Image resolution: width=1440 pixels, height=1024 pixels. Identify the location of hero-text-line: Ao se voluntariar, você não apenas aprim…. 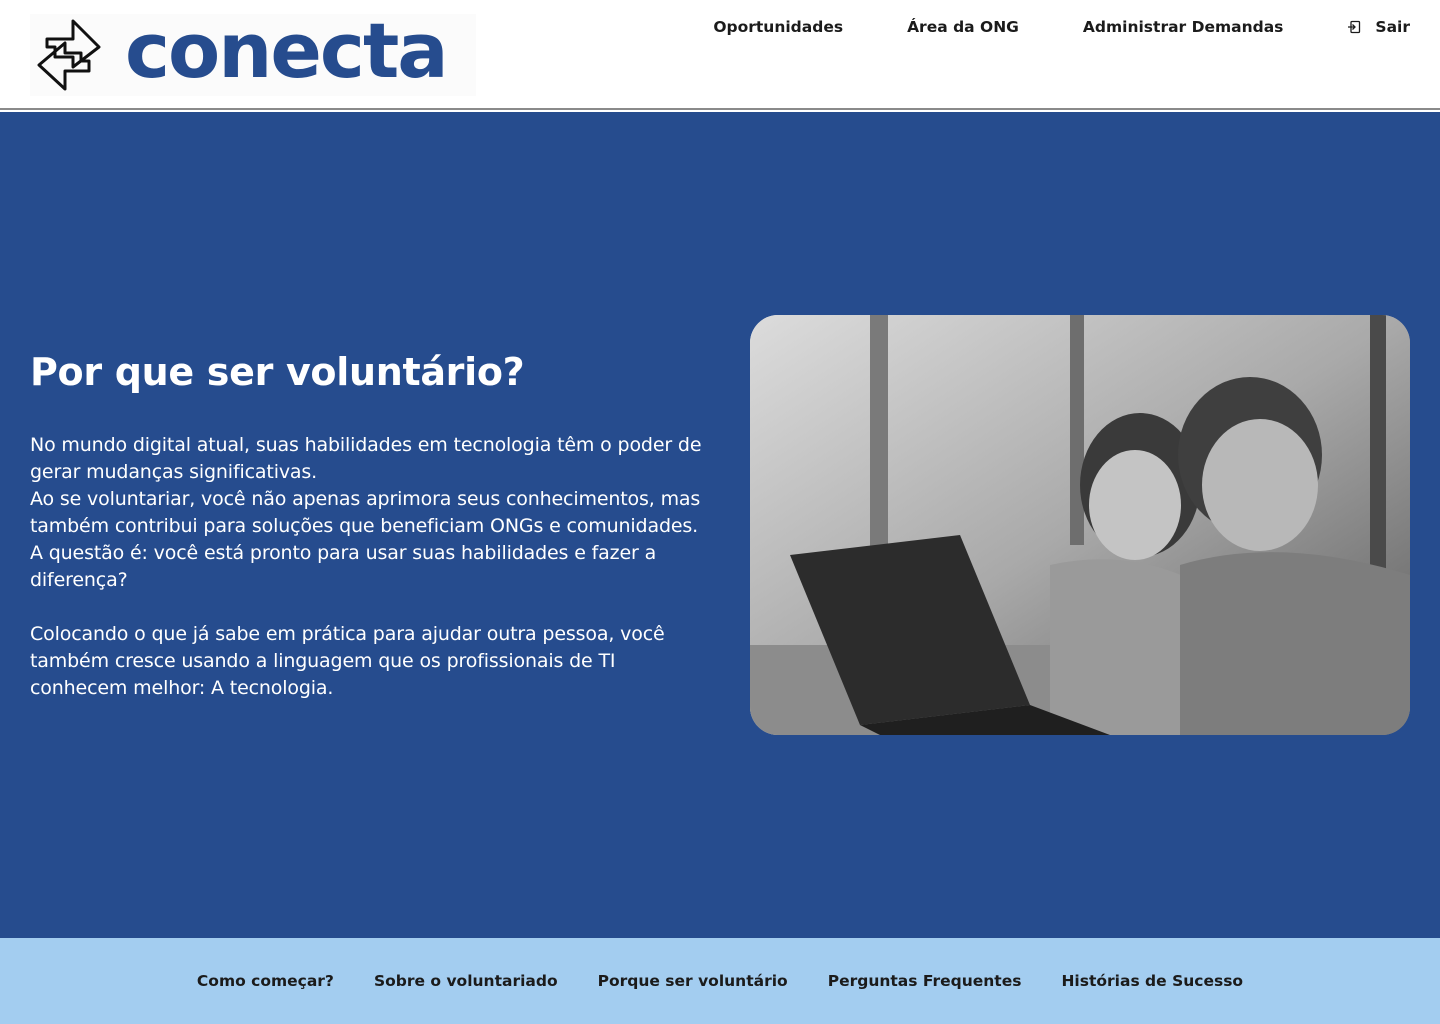
(365, 512).